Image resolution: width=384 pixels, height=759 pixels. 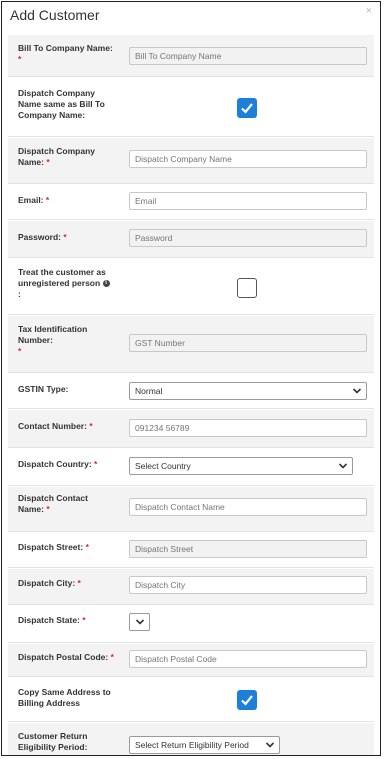 What do you see at coordinates (248, 428) in the screenshot?
I see `contact-number-input` at bounding box center [248, 428].